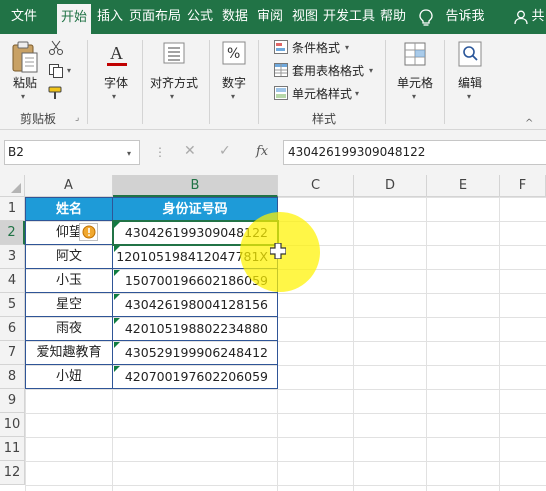 Image resolution: width=546 pixels, height=491 pixels. What do you see at coordinates (74, 19) in the screenshot?
I see `tab-home: 开始` at bounding box center [74, 19].